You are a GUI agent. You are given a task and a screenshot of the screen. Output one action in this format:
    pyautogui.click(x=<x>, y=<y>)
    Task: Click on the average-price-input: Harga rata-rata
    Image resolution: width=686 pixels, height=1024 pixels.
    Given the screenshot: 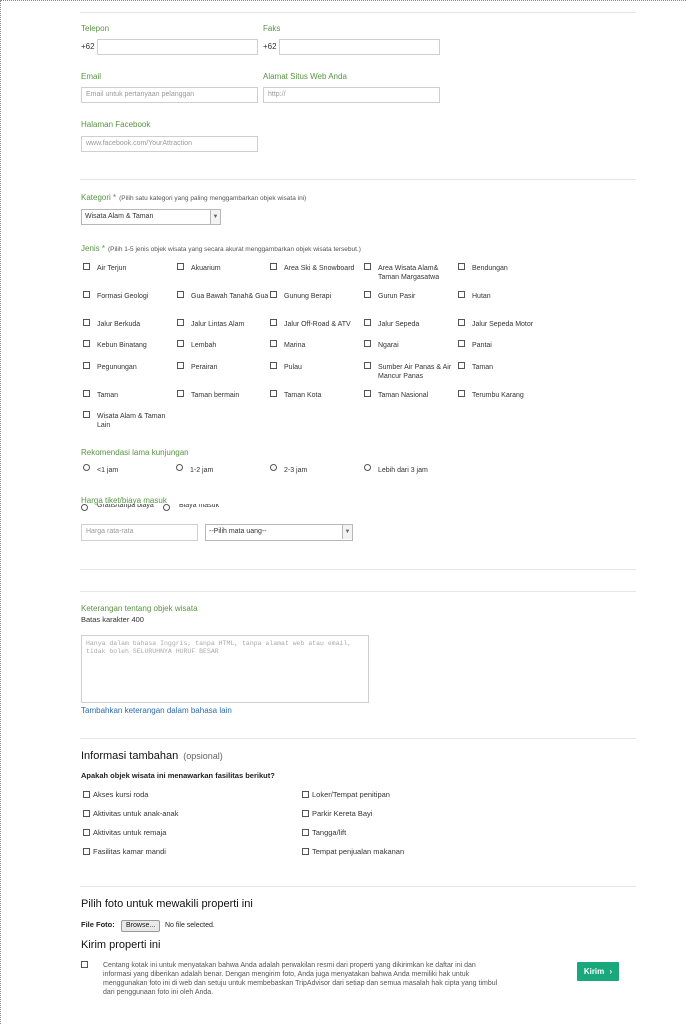 What is the action you would take?
    pyautogui.click(x=139, y=532)
    